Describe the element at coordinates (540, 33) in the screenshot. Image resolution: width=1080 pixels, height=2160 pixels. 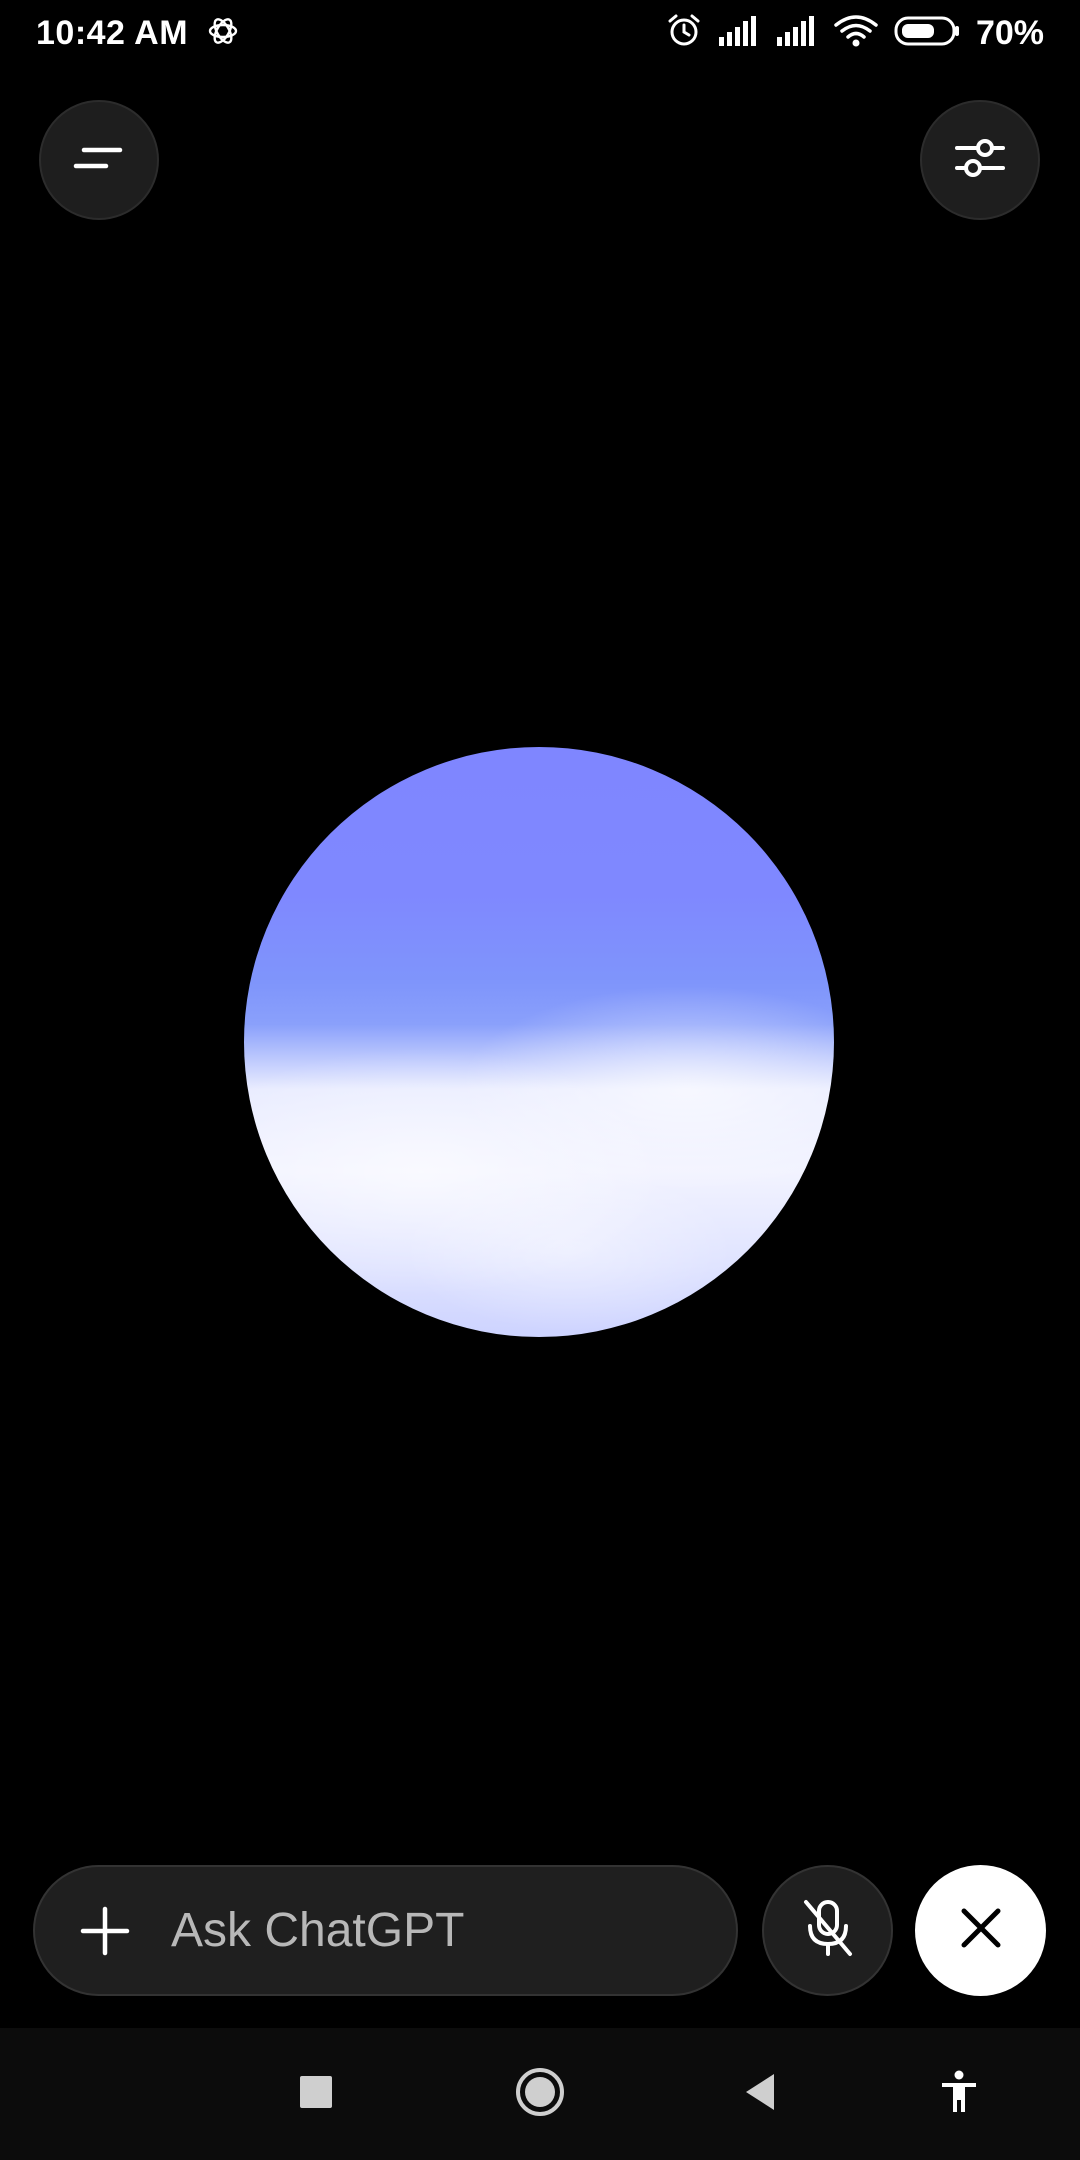
I see `status-bar: 10:42 AM 70%` at that location.